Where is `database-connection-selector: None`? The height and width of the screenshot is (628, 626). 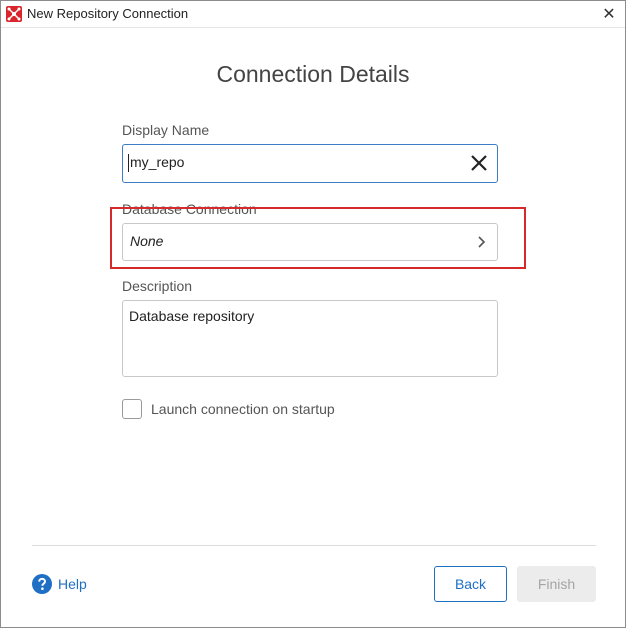
database-connection-selector: None is located at coordinates (310, 242).